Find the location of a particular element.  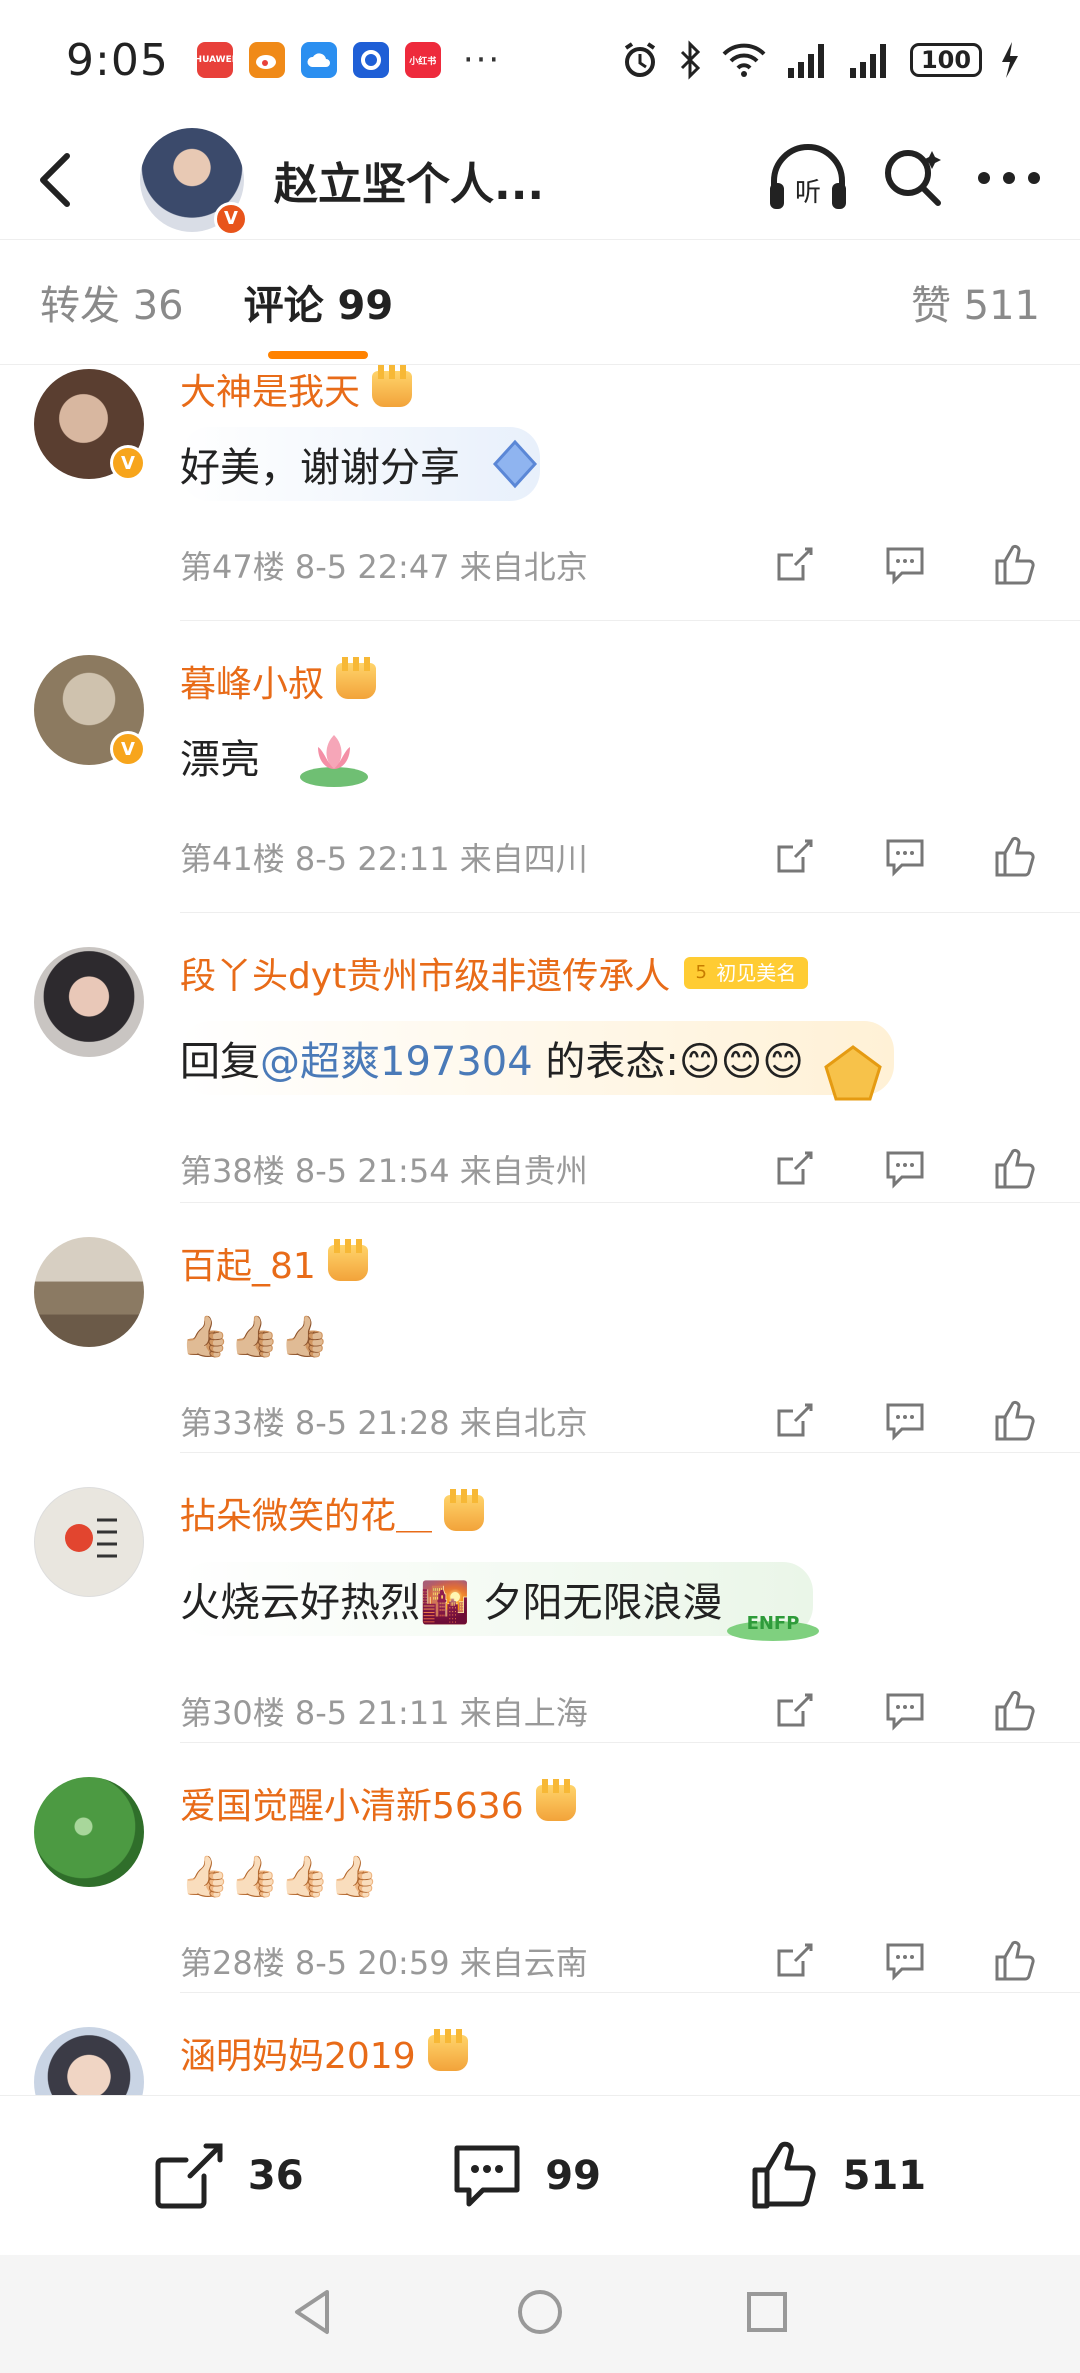

back-button is located at coordinates (55, 180).